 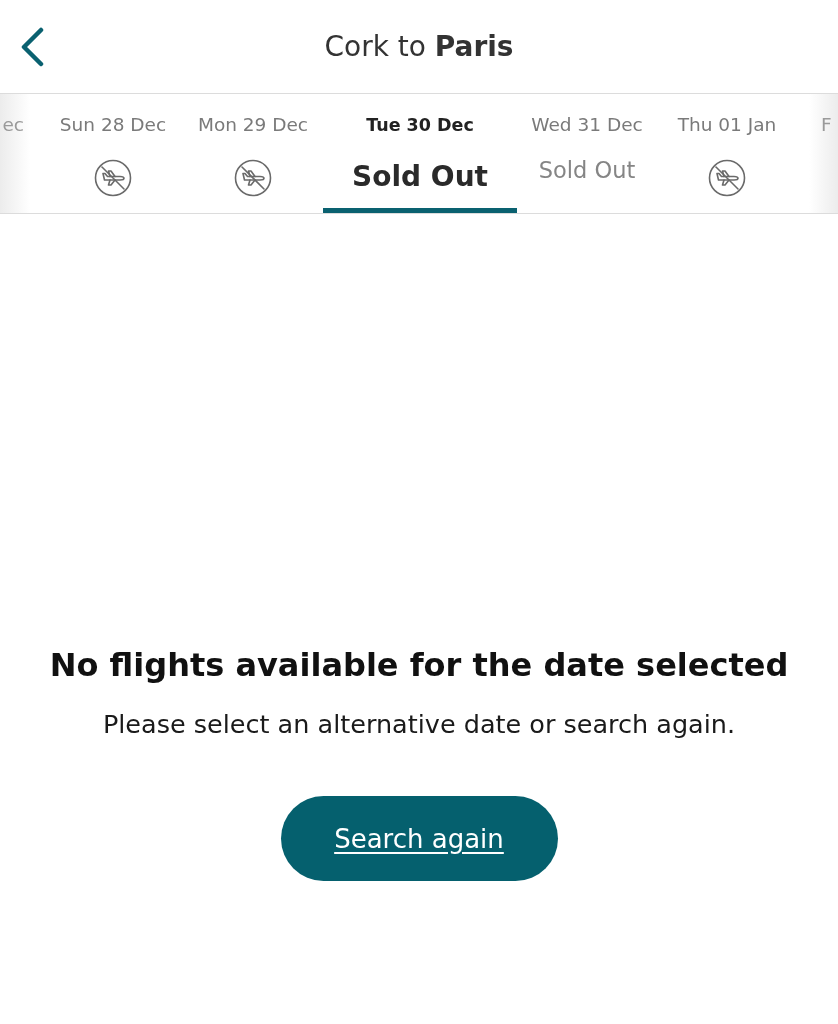 I want to click on chevron-left-icon, so click(x=32, y=47).